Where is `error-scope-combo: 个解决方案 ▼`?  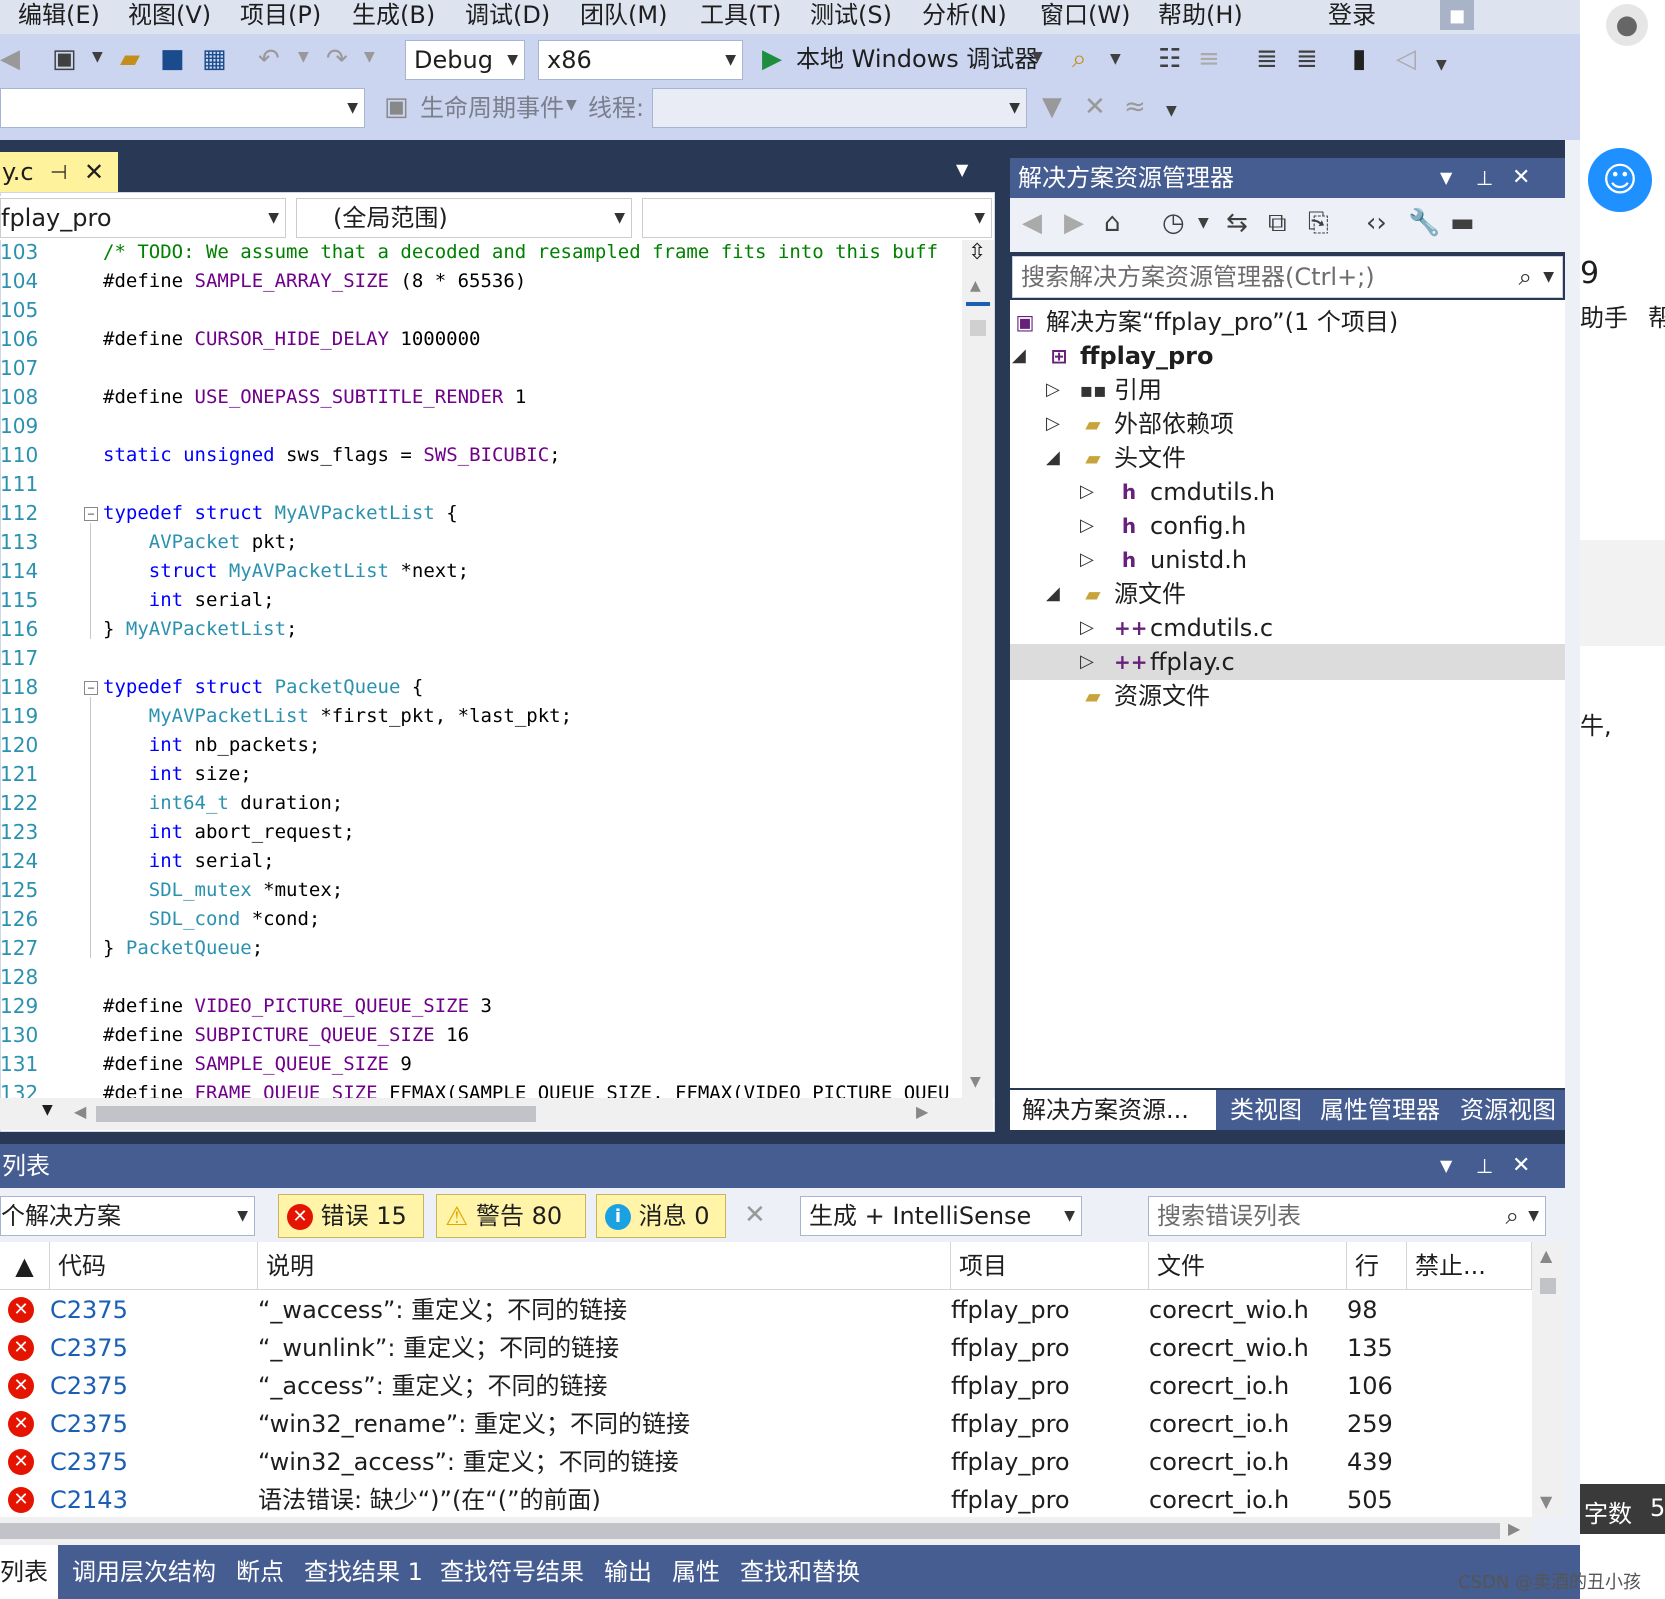
error-scope-combo: 个解决方案 ▼ is located at coordinates (127, 1216).